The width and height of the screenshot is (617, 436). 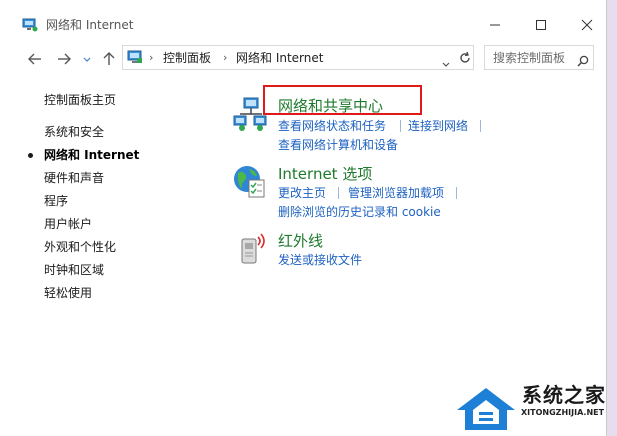 I want to click on address-bar: › 控制面板 › 网络和 Internet, so click(x=298, y=57).